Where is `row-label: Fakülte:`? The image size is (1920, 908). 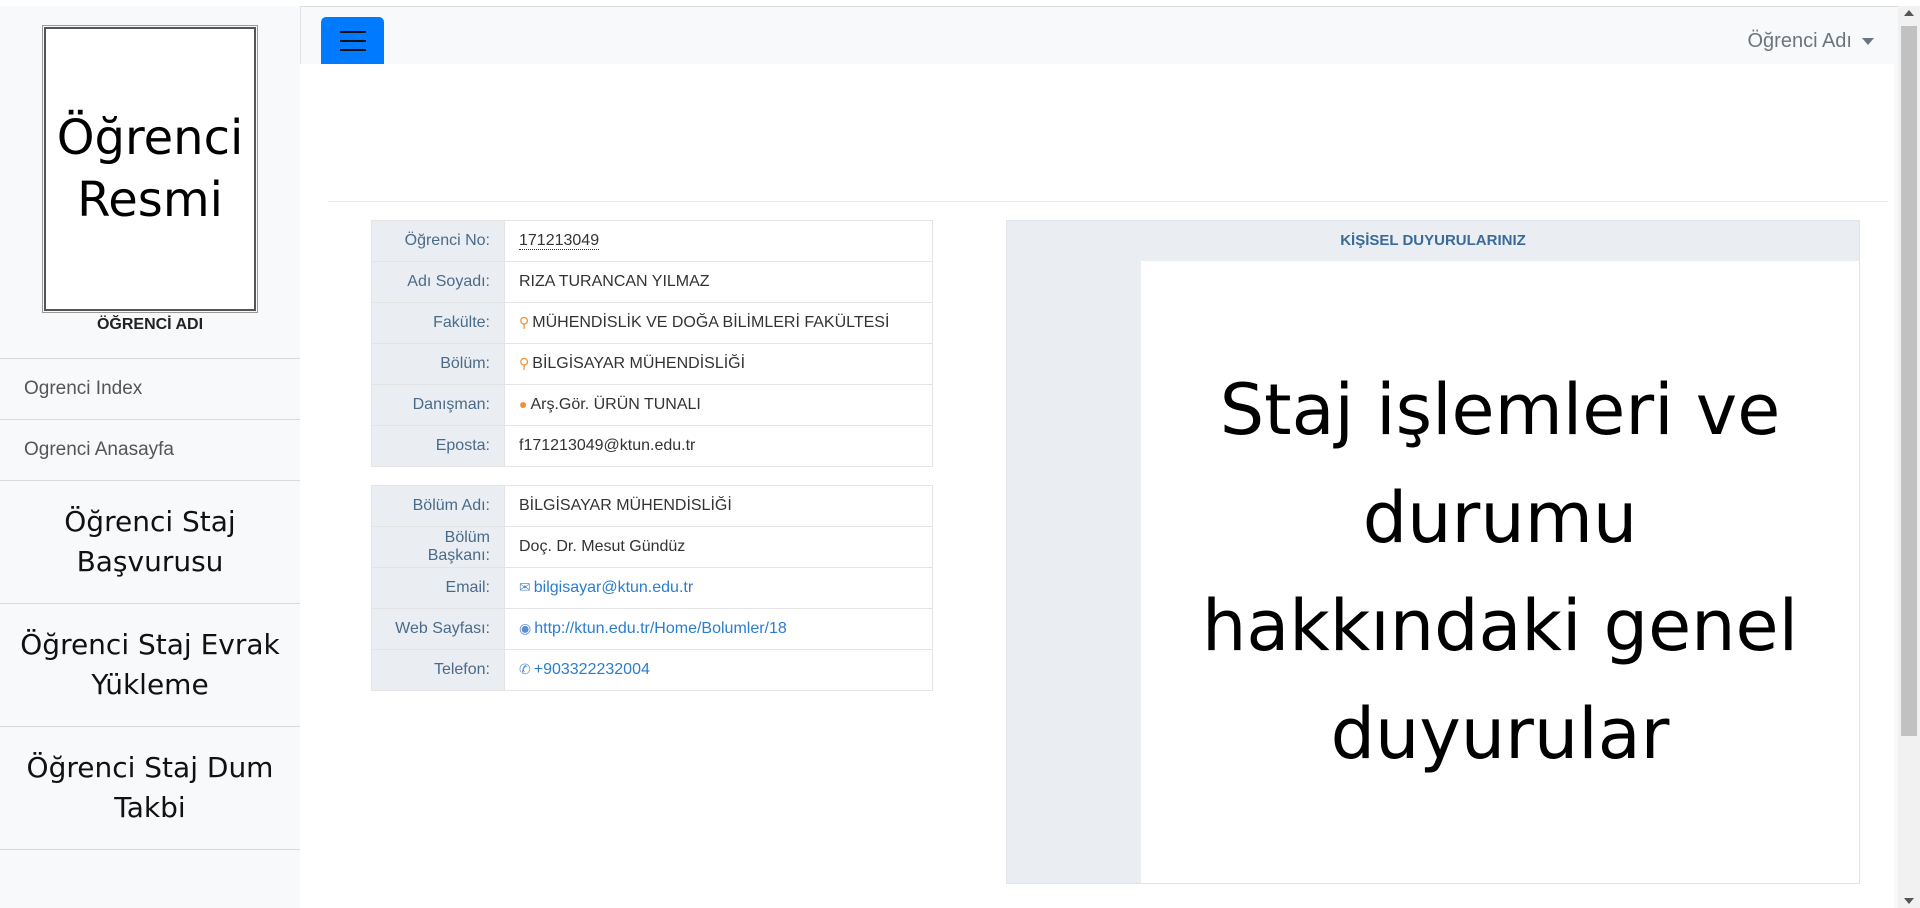 row-label: Fakülte: is located at coordinates (438, 323).